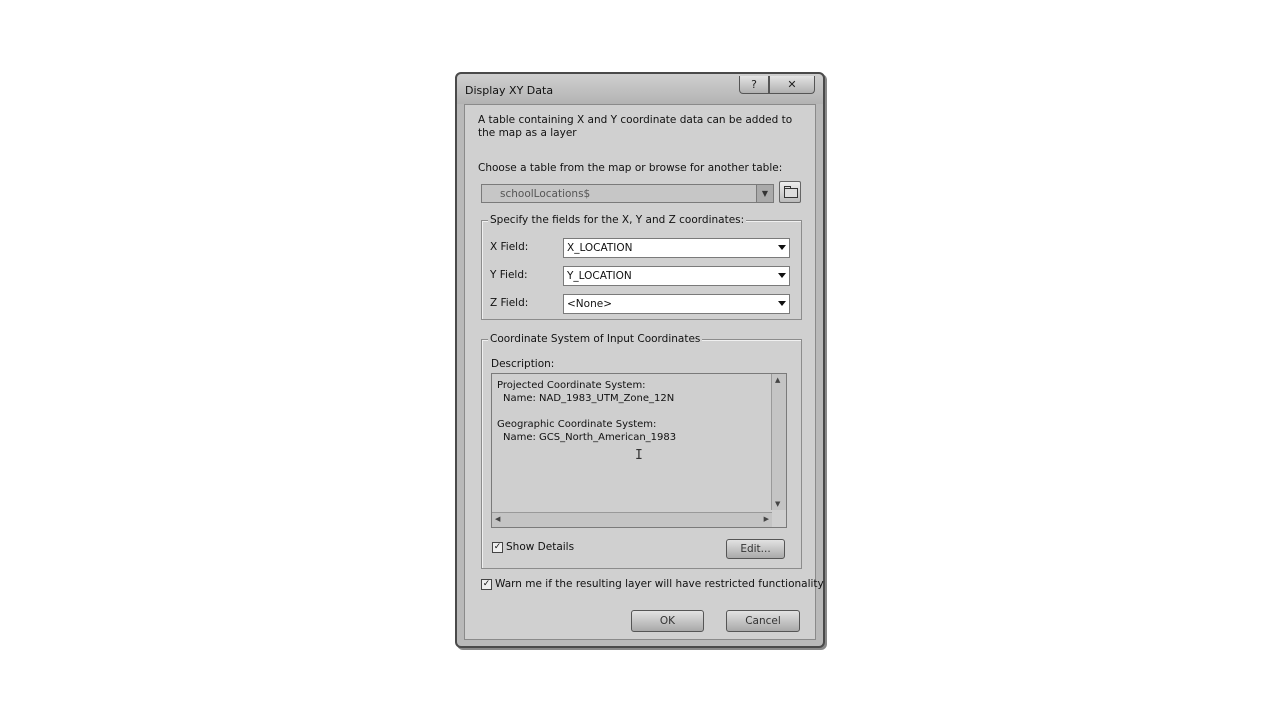 This screenshot has height=720, width=1280. I want to click on description-line: Name: NAD_1983_UTM_Zone_12N, so click(589, 398).